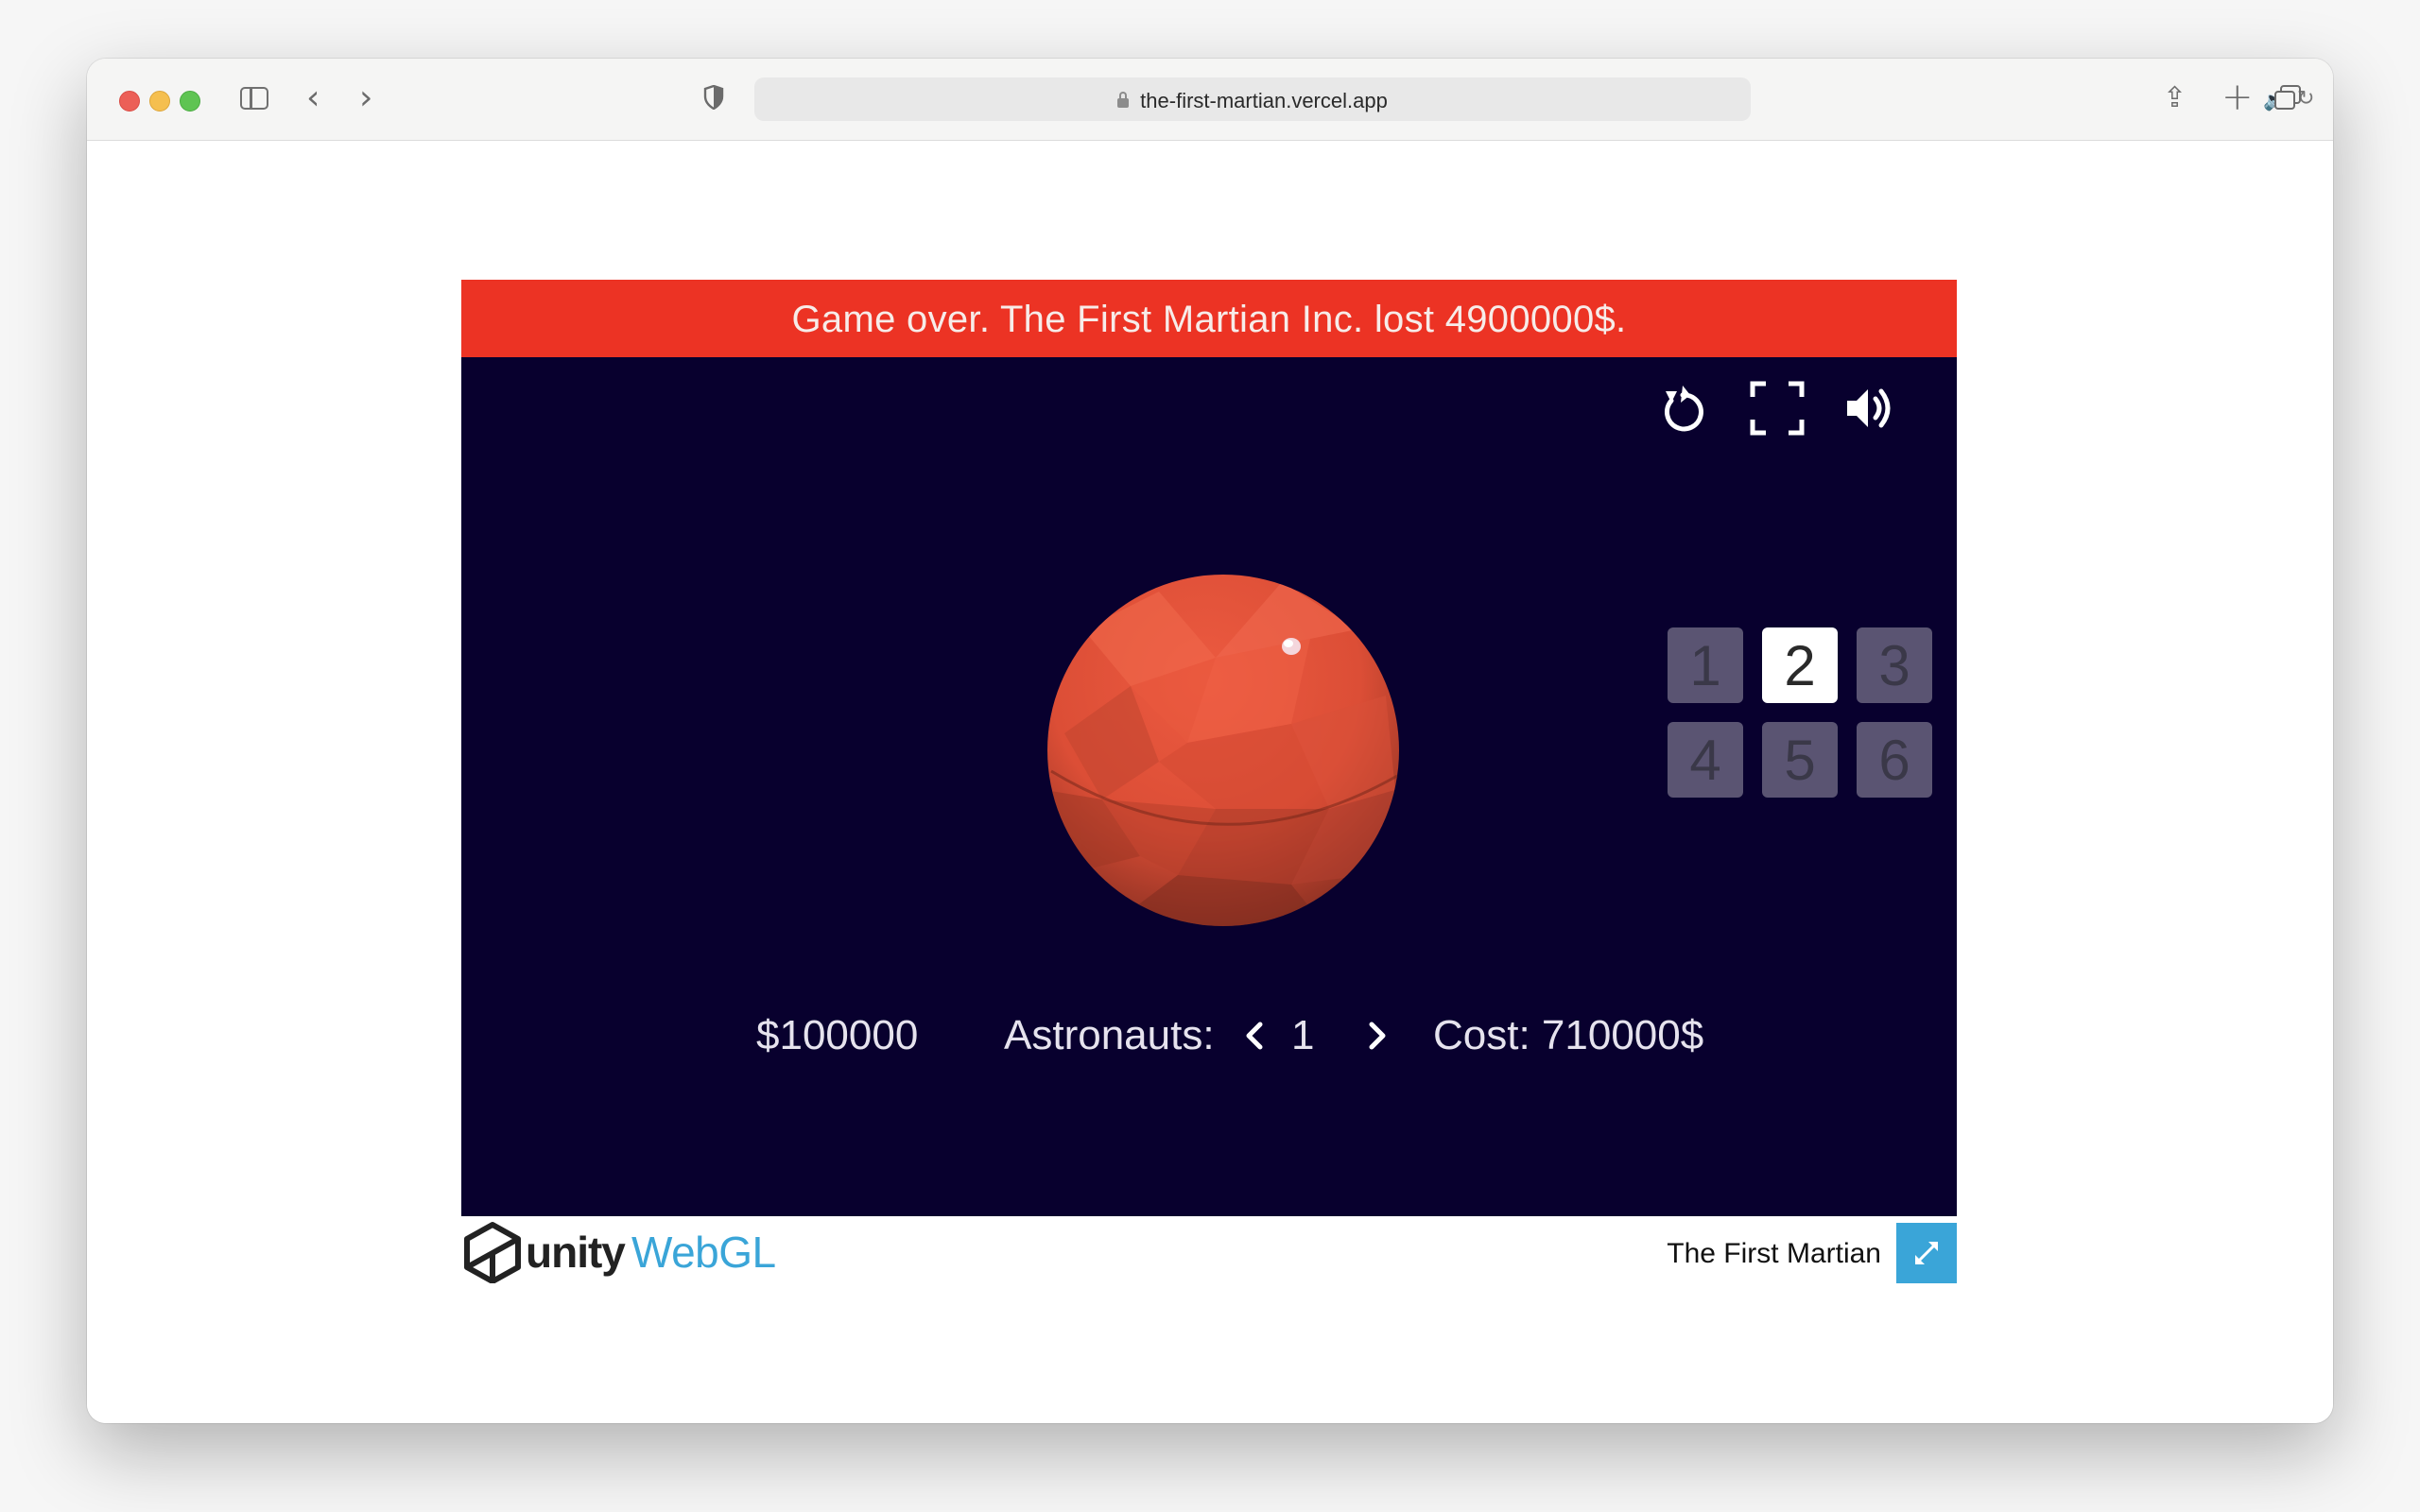 The image size is (2420, 1512). What do you see at coordinates (313, 98) in the screenshot?
I see `back-icon: ‹` at bounding box center [313, 98].